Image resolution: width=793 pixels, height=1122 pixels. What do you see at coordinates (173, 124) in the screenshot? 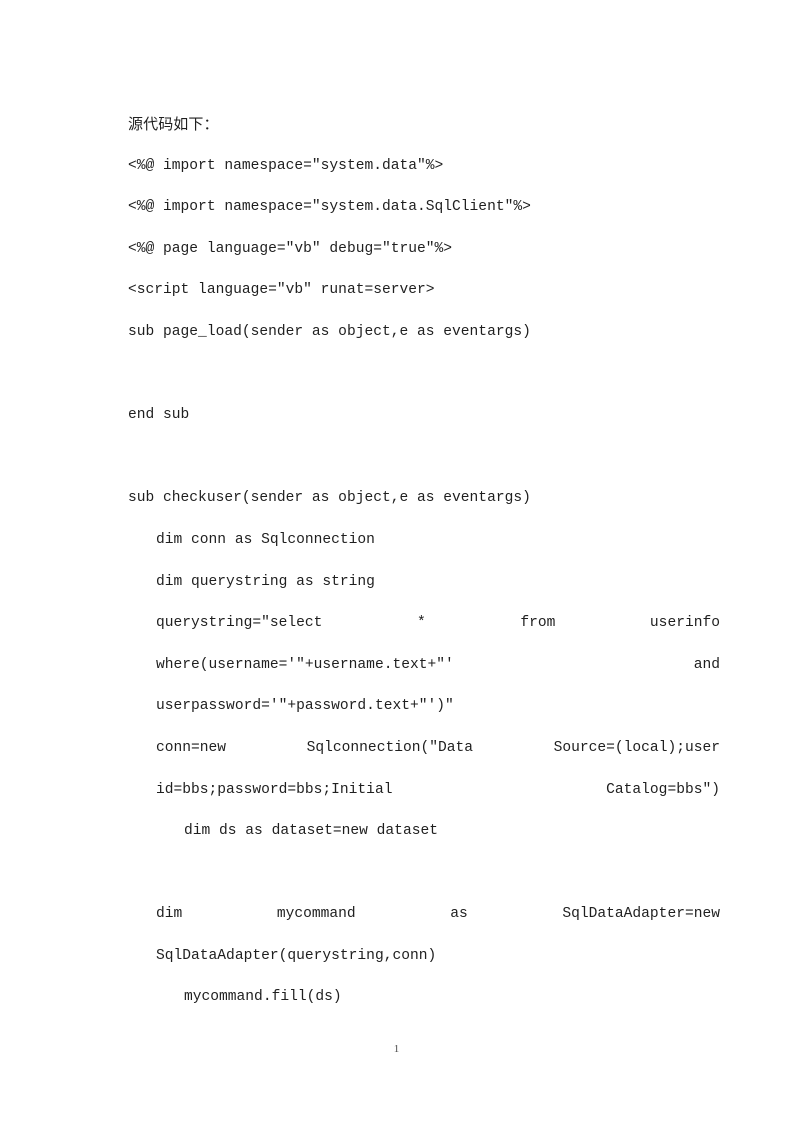
I see `page-title: 源代码如下：` at bounding box center [173, 124].